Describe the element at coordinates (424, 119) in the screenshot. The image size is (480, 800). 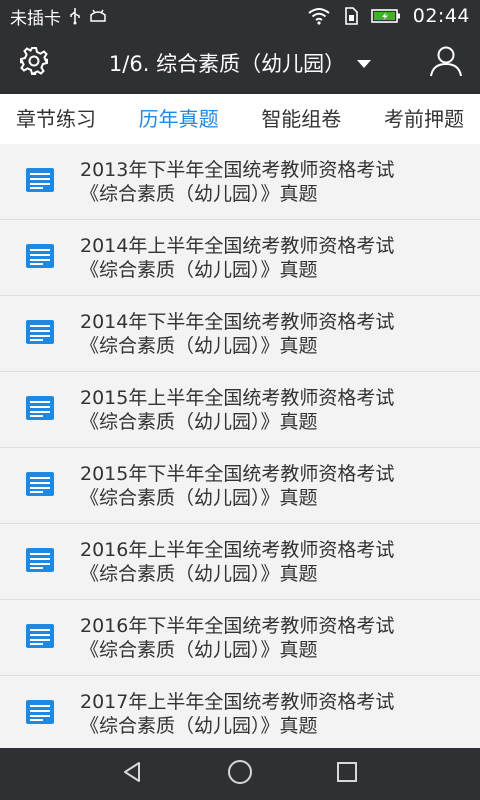
I see `tab-predicted-questions: 考前押题` at that location.